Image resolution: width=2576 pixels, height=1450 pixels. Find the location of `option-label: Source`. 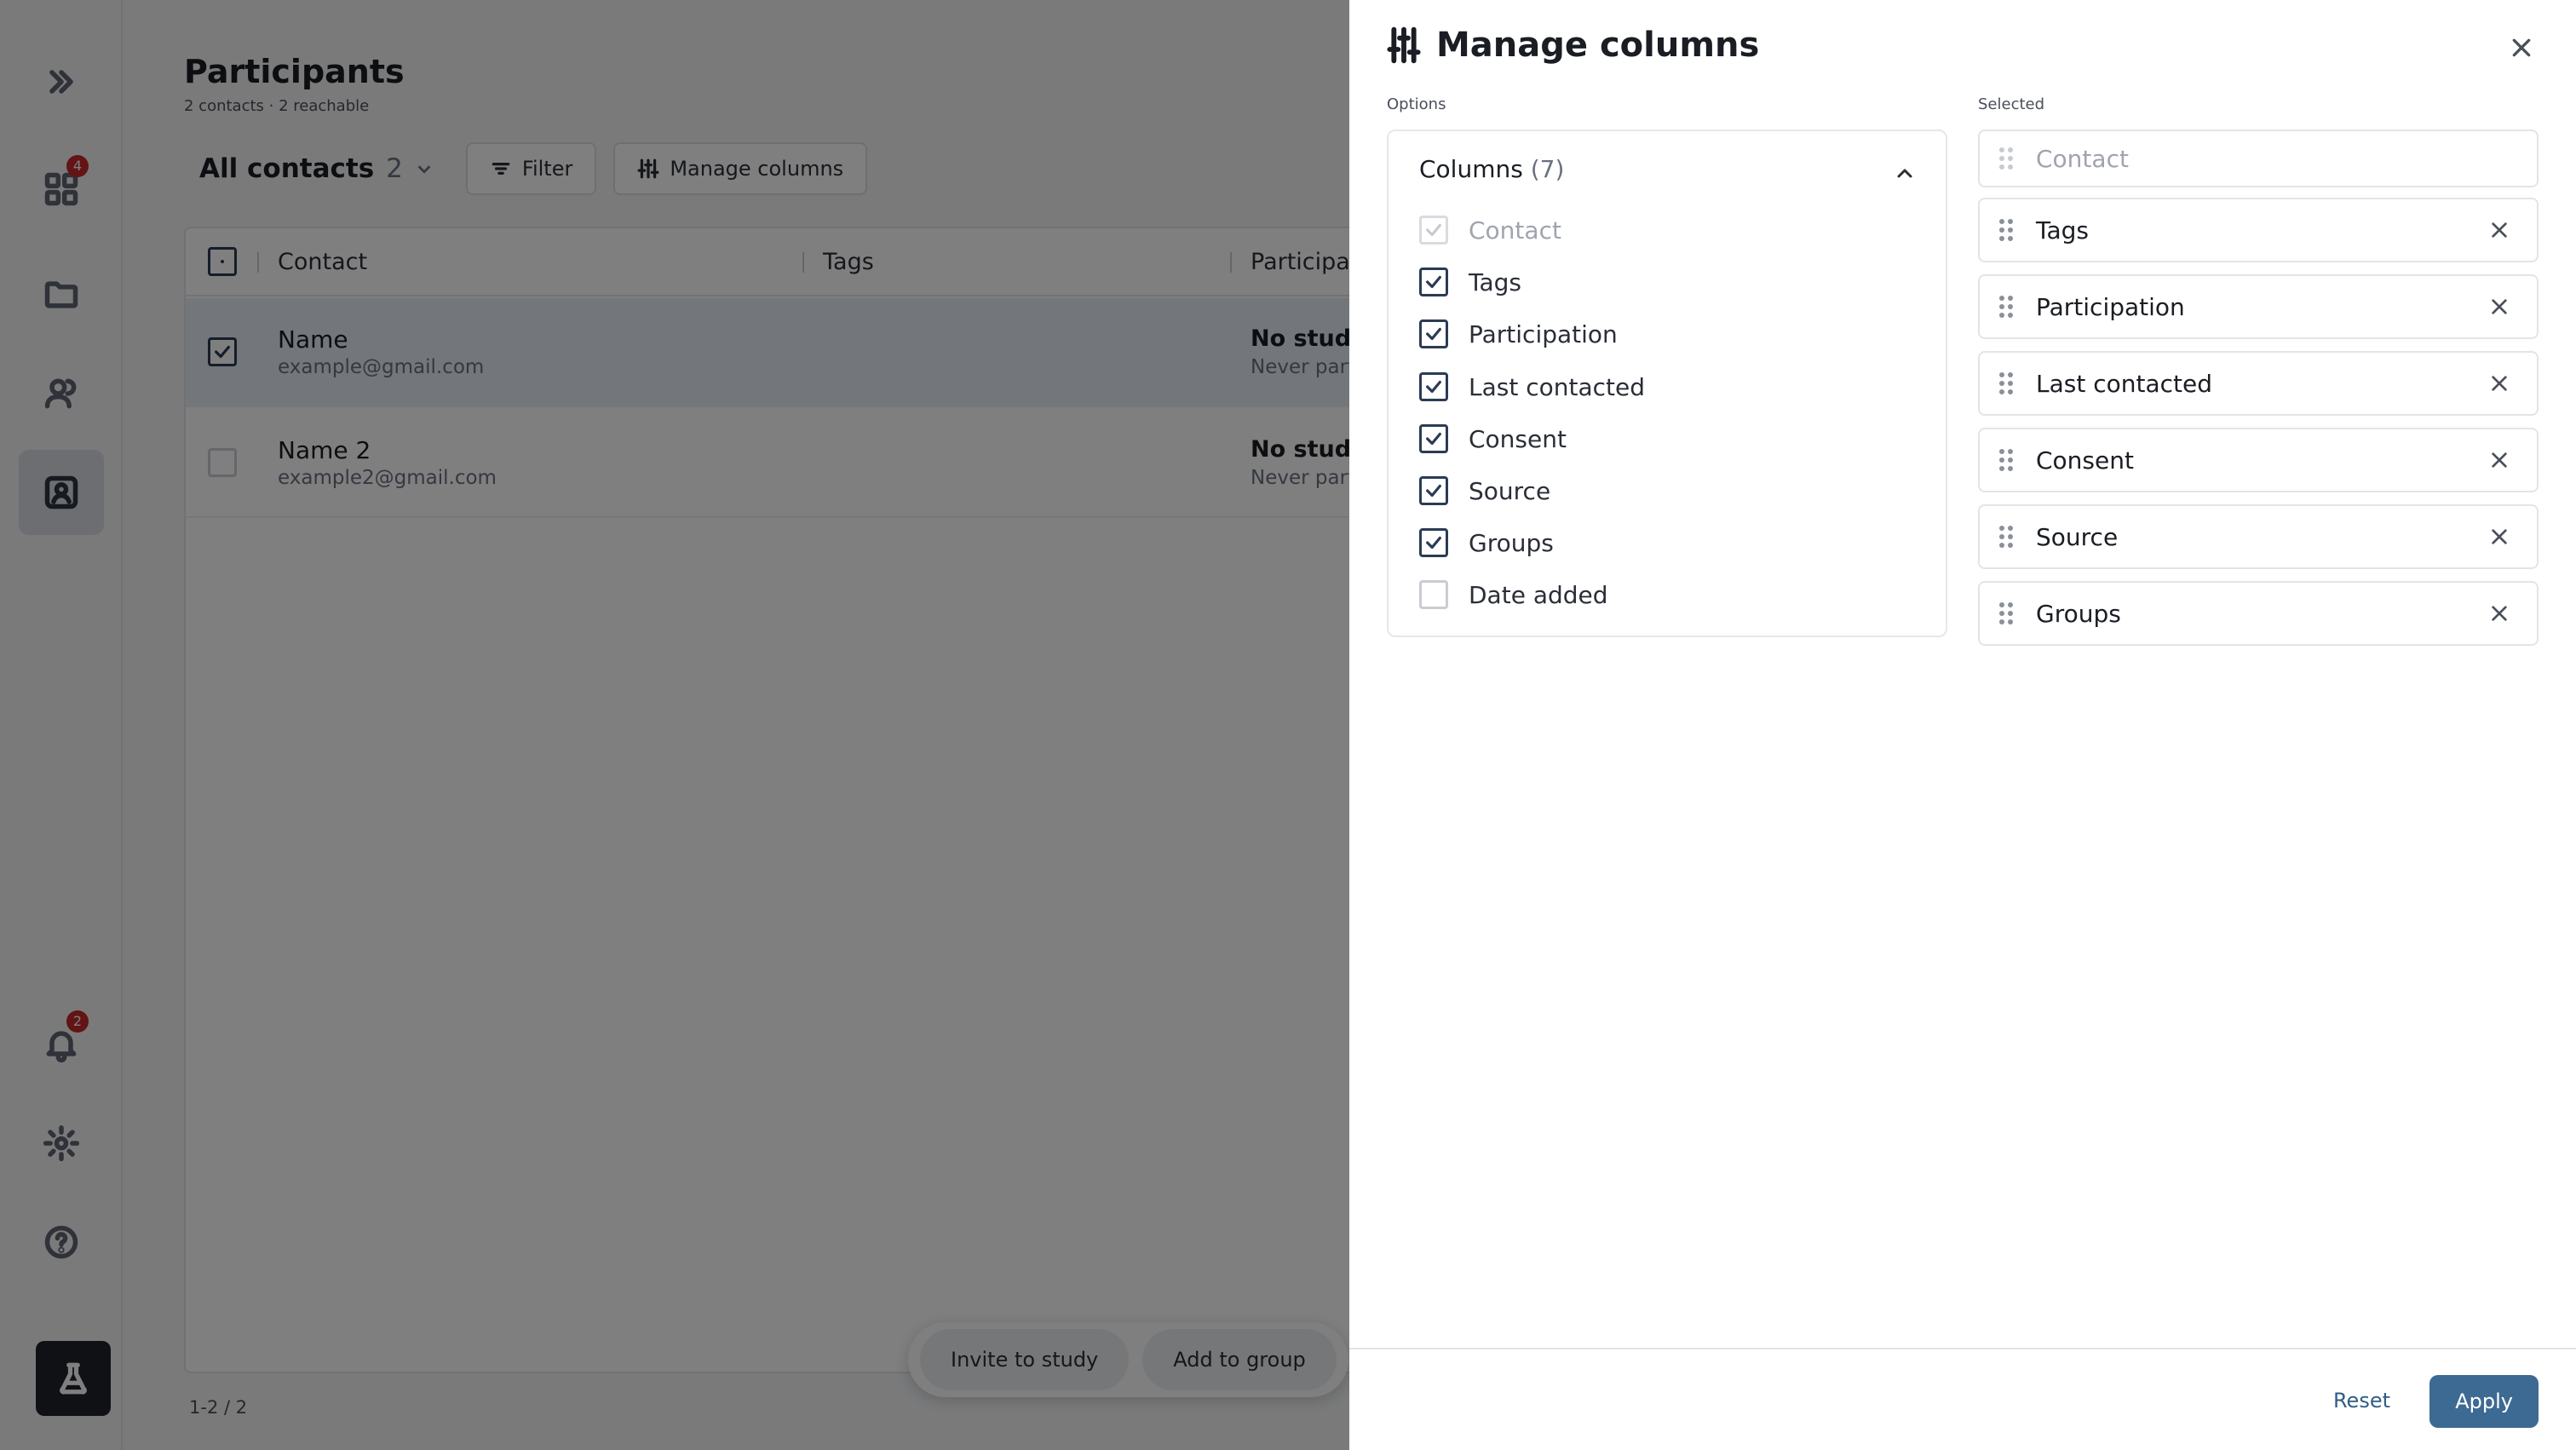

option-label: Source is located at coordinates (1510, 490).